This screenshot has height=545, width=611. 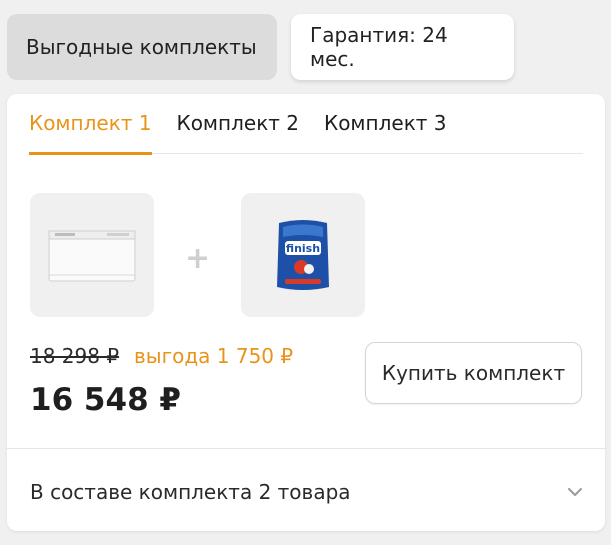 I want to click on chevron-down-icon, so click(x=575, y=492).